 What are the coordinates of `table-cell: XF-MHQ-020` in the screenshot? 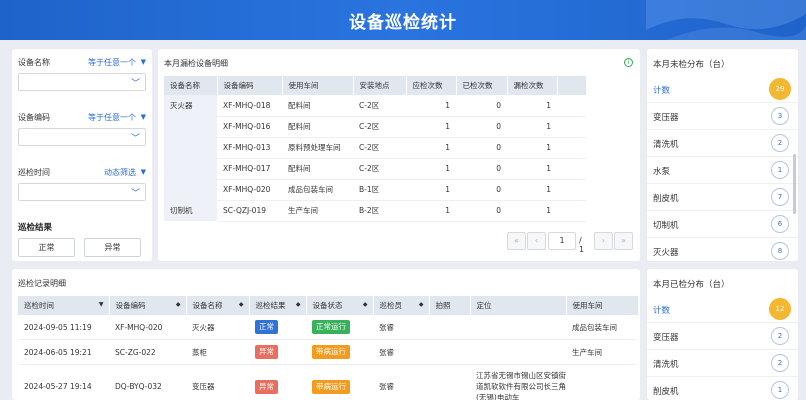 It's located at (249, 190).